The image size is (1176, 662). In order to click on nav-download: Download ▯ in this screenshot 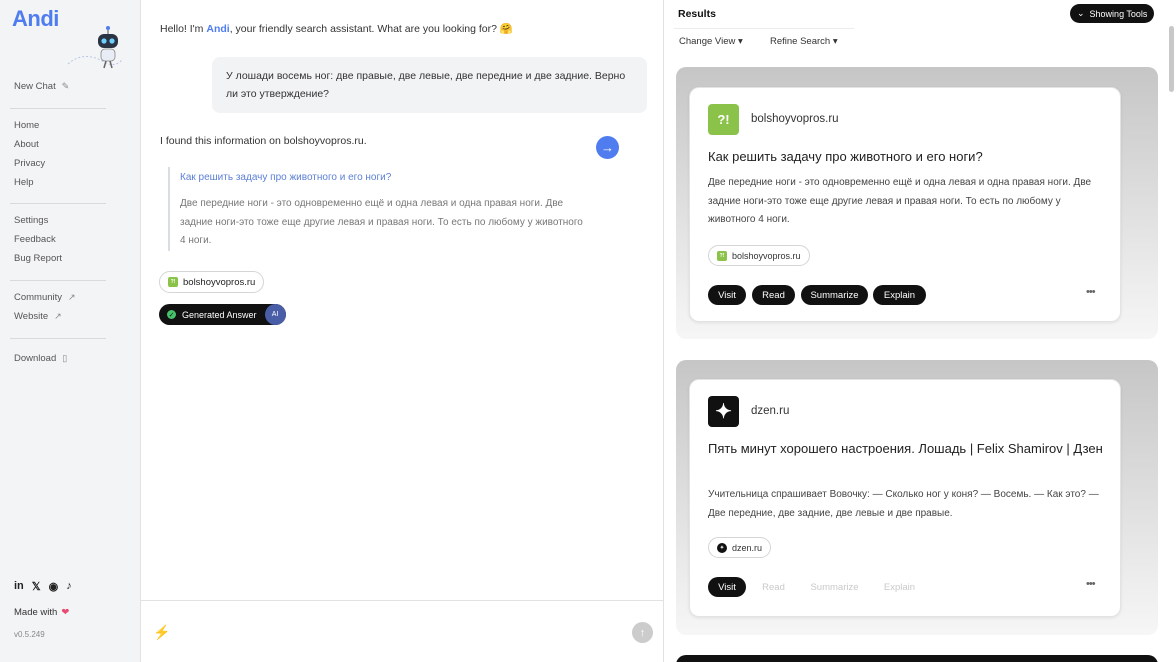, I will do `click(40, 358)`.